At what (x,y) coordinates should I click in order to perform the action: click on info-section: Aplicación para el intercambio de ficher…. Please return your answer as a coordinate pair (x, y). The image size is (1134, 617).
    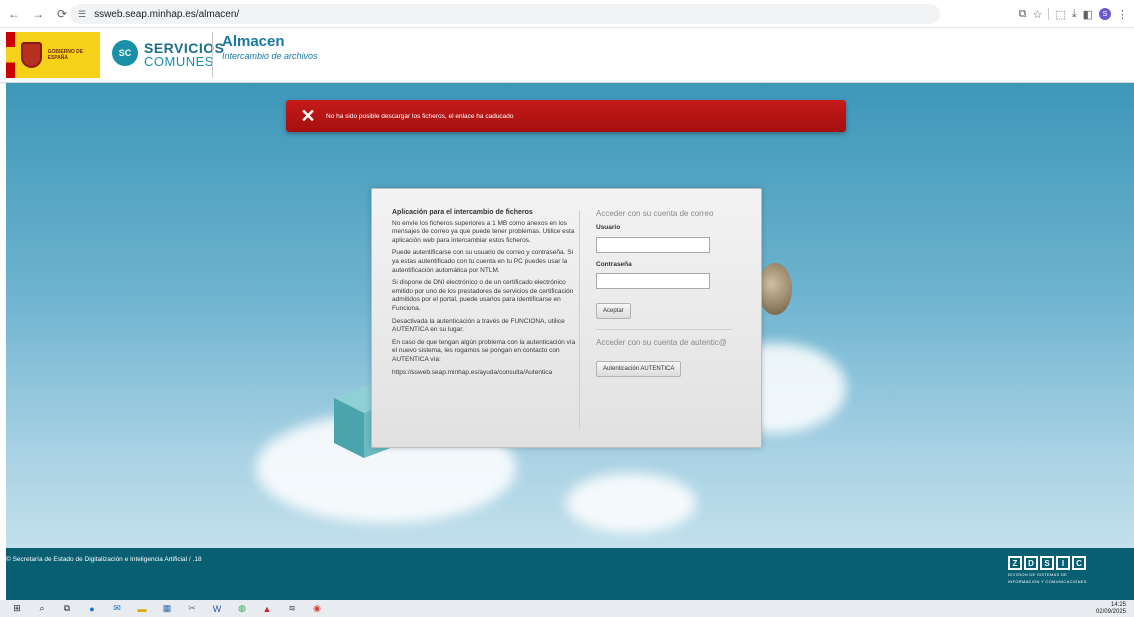
    Looking at the image, I should click on (485, 295).